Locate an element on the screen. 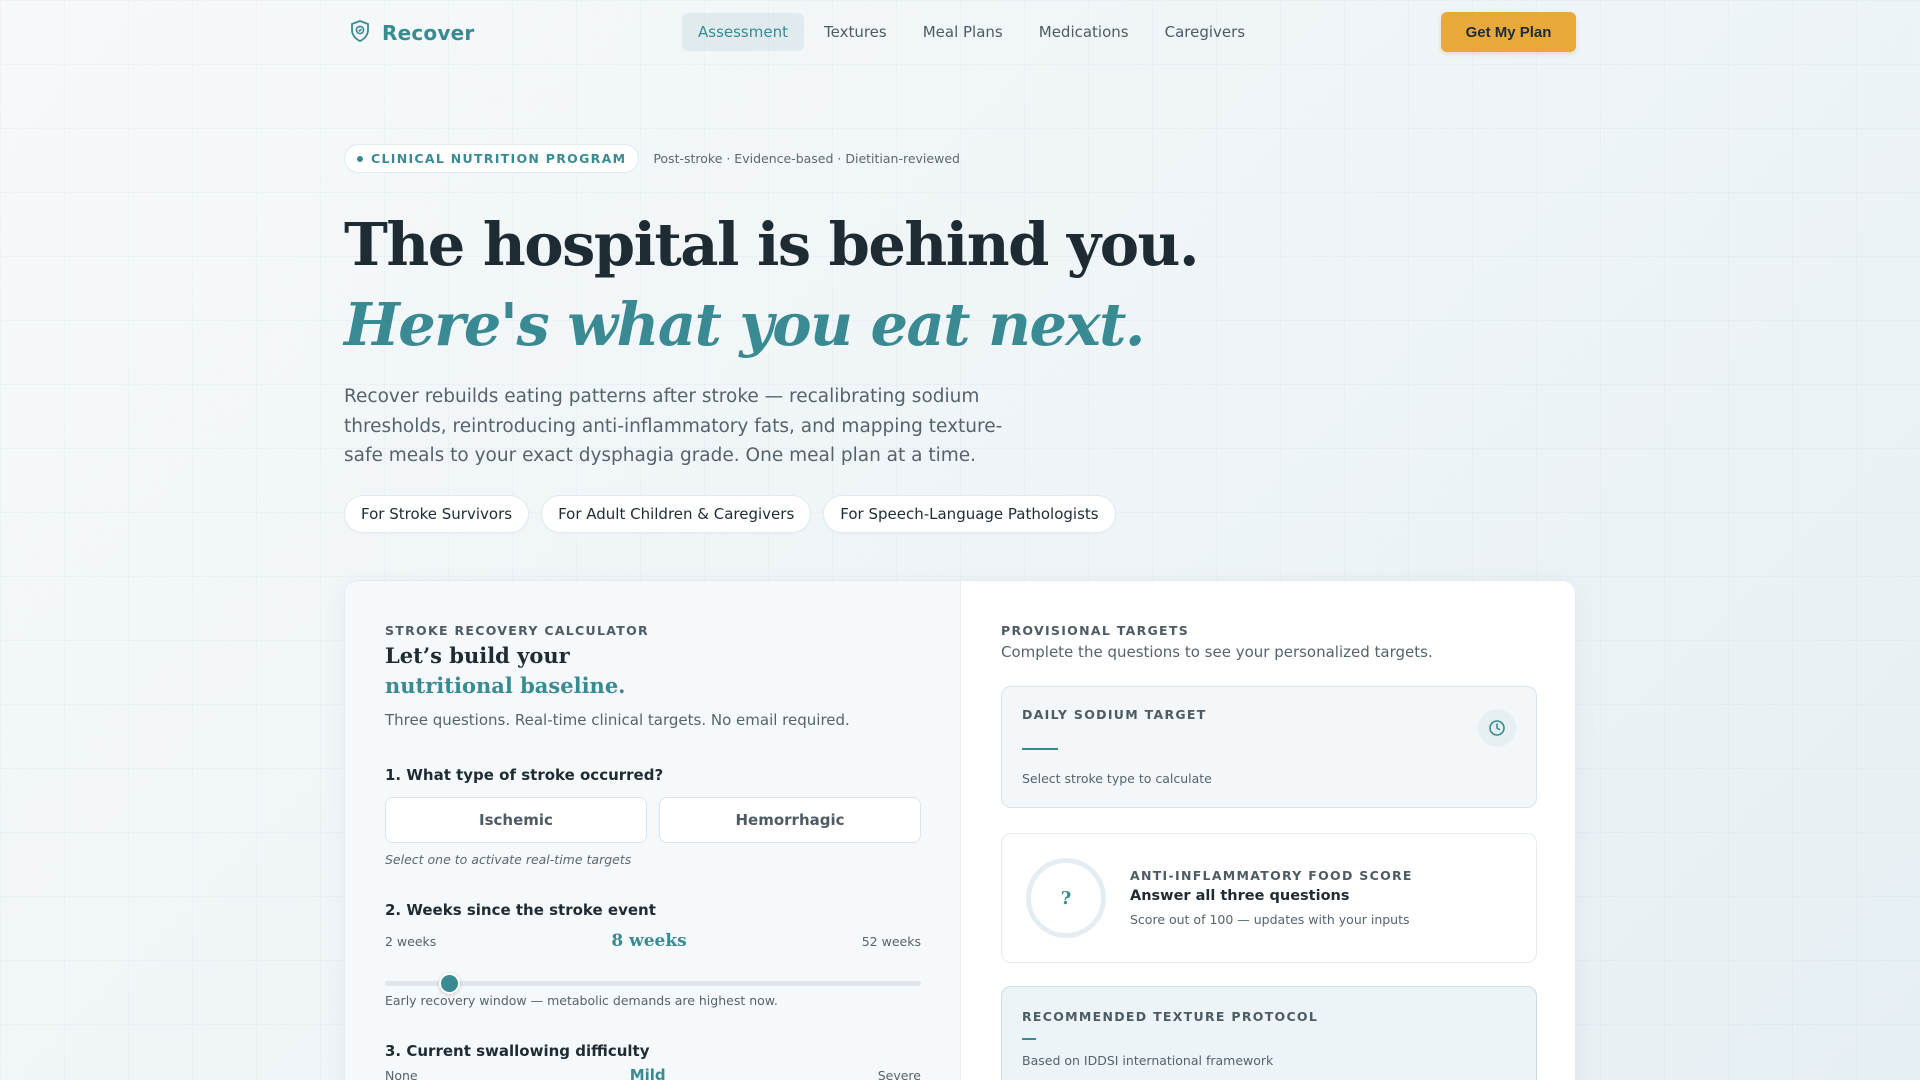  nav-link-caregivers: Caregivers is located at coordinates (1205, 32).